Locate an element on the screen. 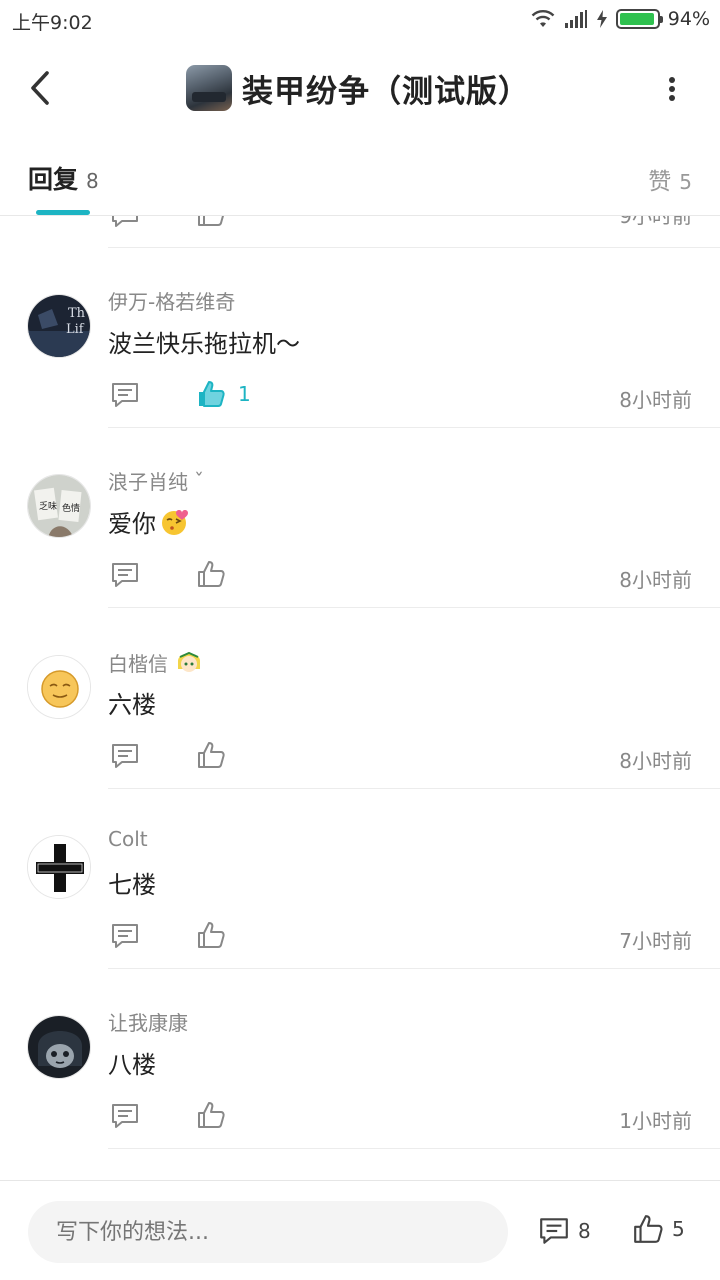  comment-username: Colt is located at coordinates (128, 839).